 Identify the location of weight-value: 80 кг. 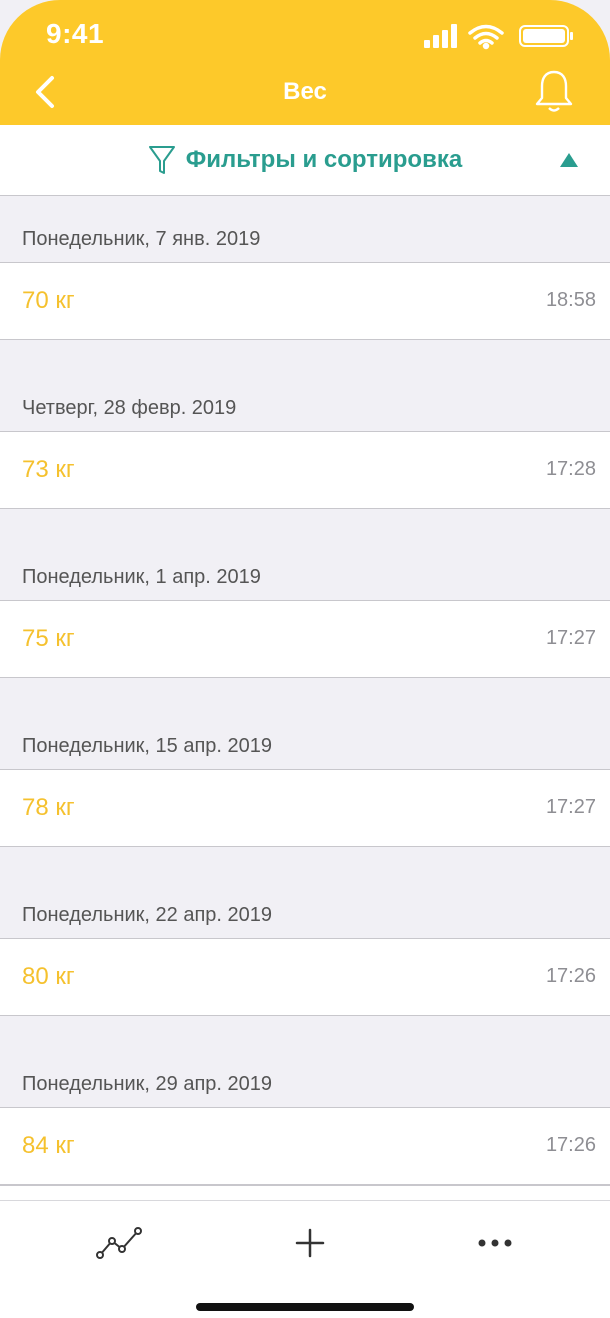
(48, 976).